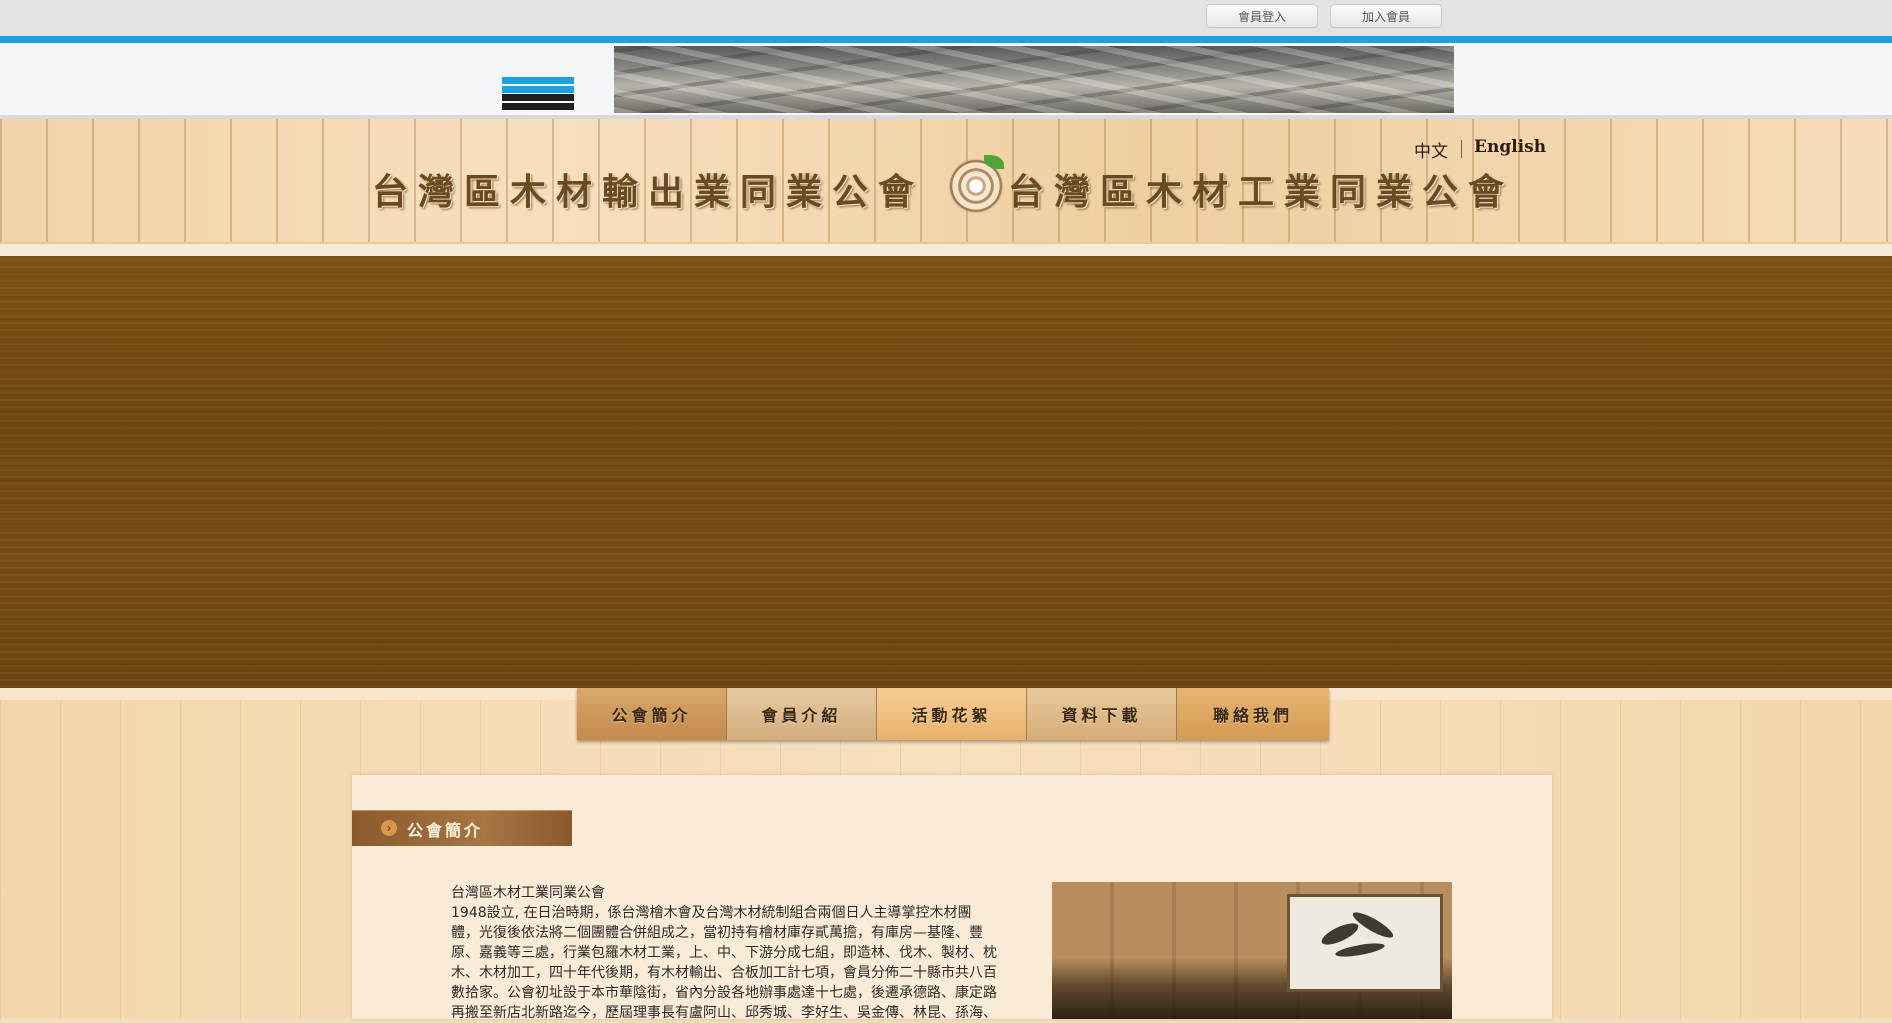 The height and width of the screenshot is (1023, 1892). I want to click on ad-strip, so click(946, 81).